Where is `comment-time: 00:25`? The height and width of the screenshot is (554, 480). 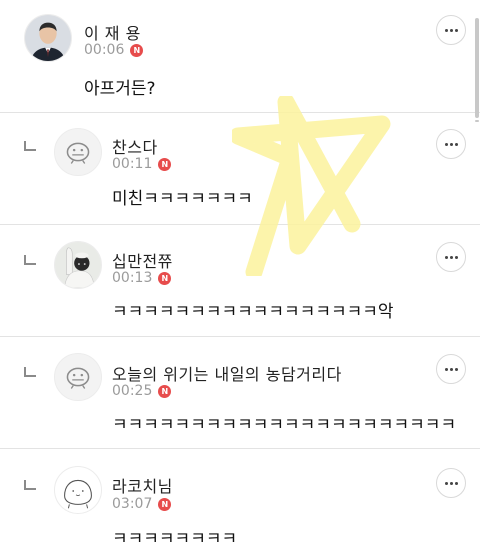
comment-time: 00:25 is located at coordinates (132, 391).